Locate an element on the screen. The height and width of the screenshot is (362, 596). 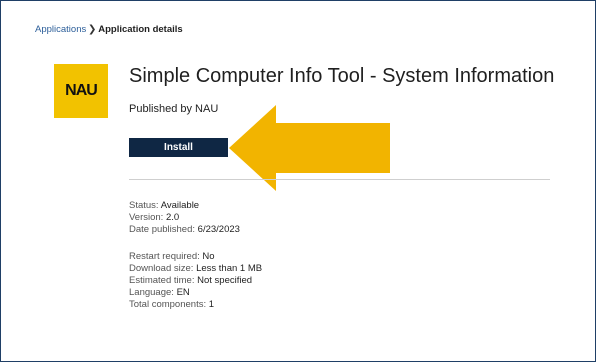
restart-row: Restart required: No is located at coordinates (195, 257).